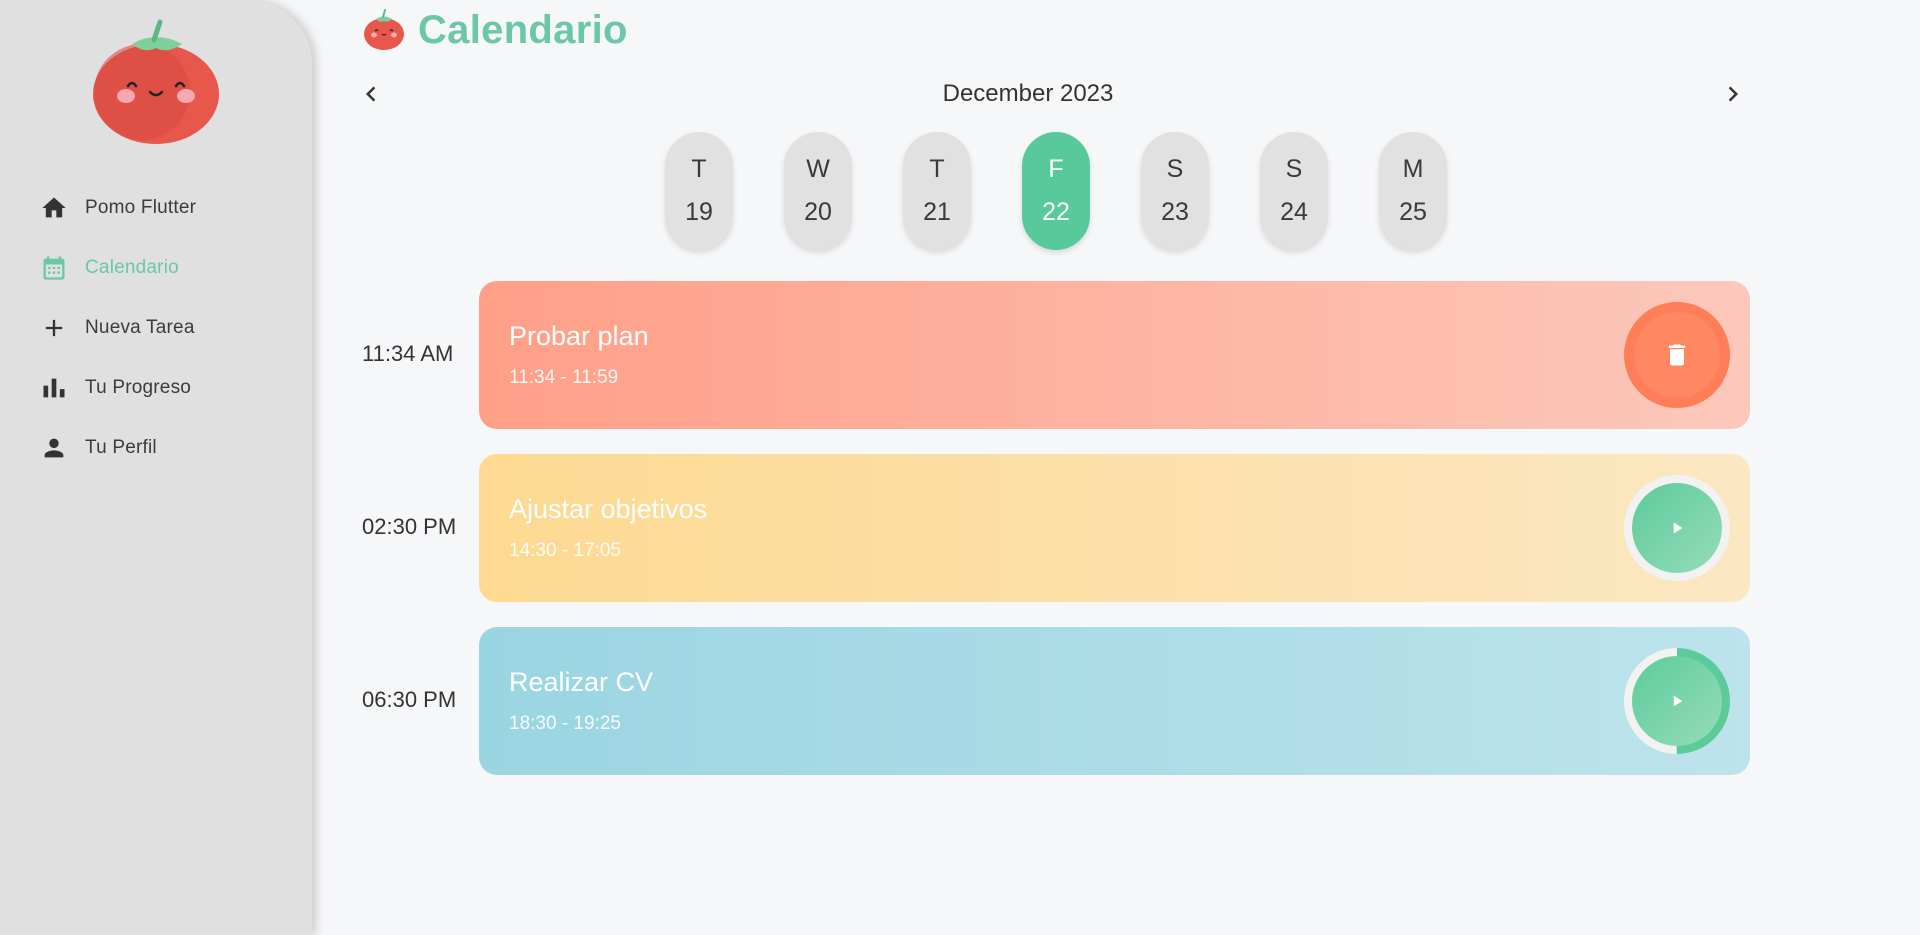 The width and height of the screenshot is (1920, 935). I want to click on day-button: M 25, so click(1413, 191).